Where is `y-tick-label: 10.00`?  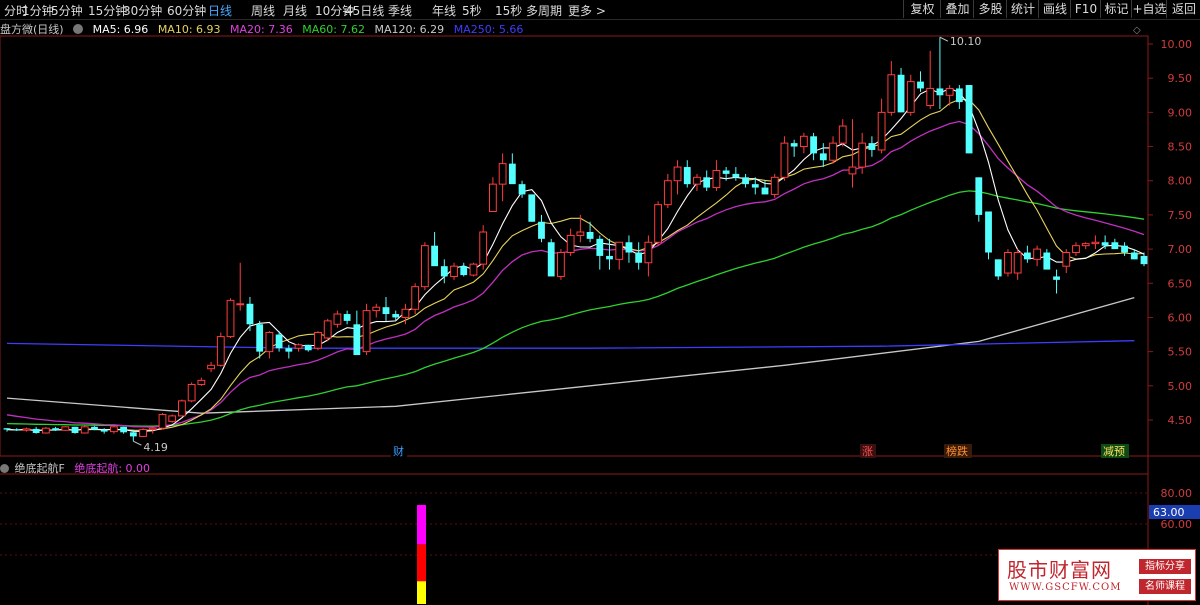
y-tick-label: 10.00 is located at coordinates (1177, 44).